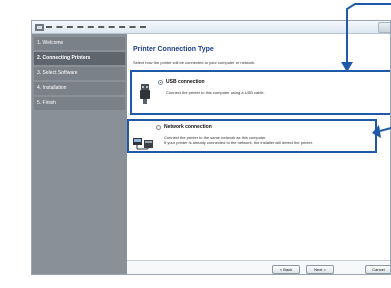 The image size is (391, 288). What do you see at coordinates (366, 70) in the screenshot?
I see `callout-arrows` at bounding box center [366, 70].